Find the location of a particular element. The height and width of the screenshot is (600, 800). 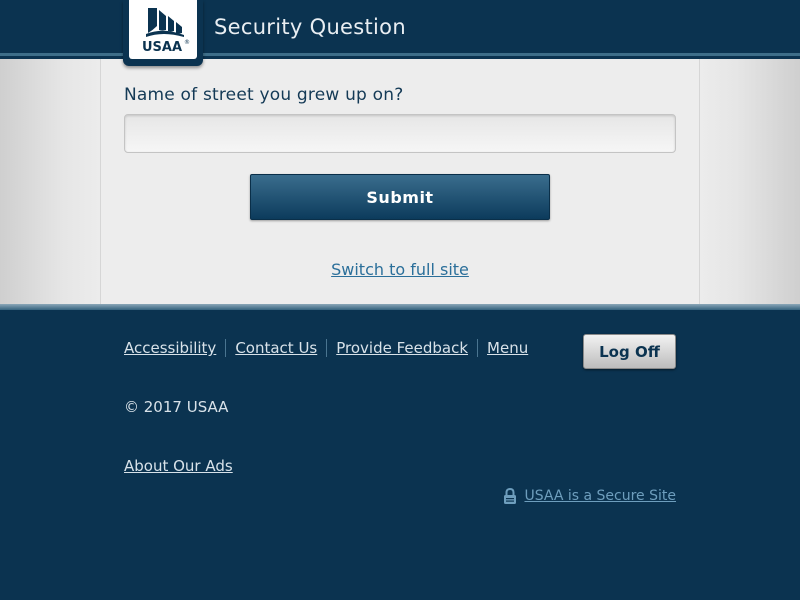

copyright-text: © 2017 USAA is located at coordinates (176, 407).